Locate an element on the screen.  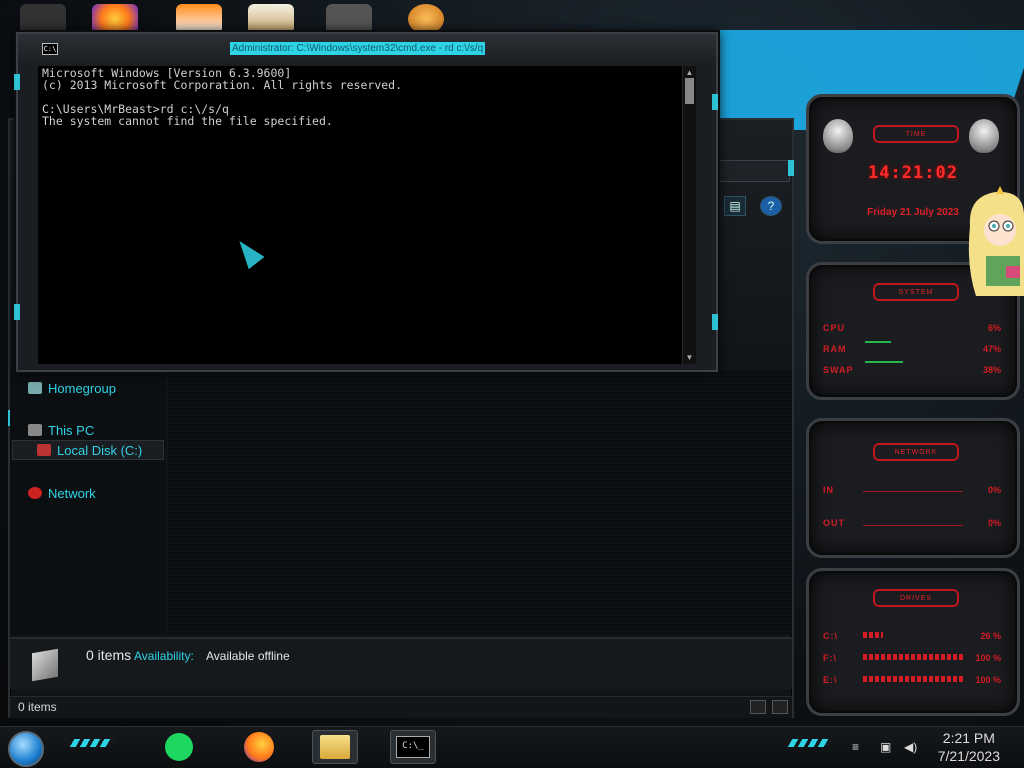
nav-network: Network is located at coordinates (62, 493).